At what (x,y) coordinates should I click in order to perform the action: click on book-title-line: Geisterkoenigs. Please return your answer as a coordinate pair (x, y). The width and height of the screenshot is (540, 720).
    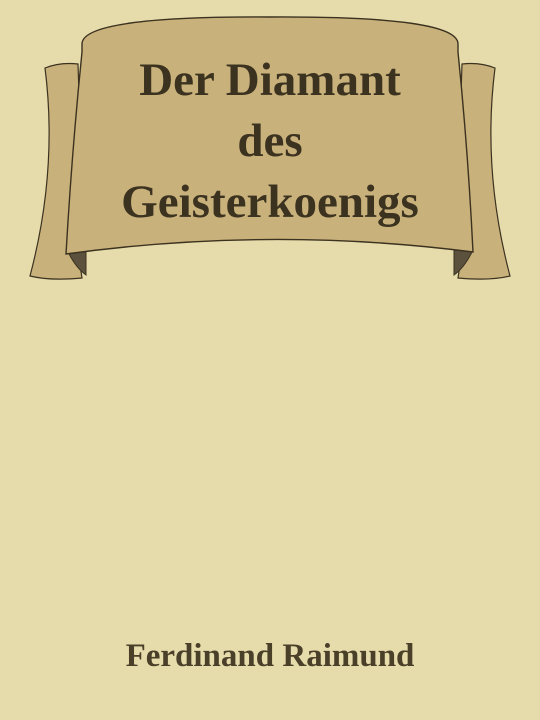
    Looking at the image, I should click on (270, 202).